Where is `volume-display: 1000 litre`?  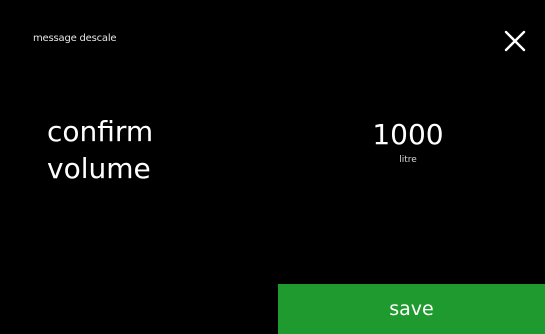
volume-display: 1000 litre is located at coordinates (408, 141).